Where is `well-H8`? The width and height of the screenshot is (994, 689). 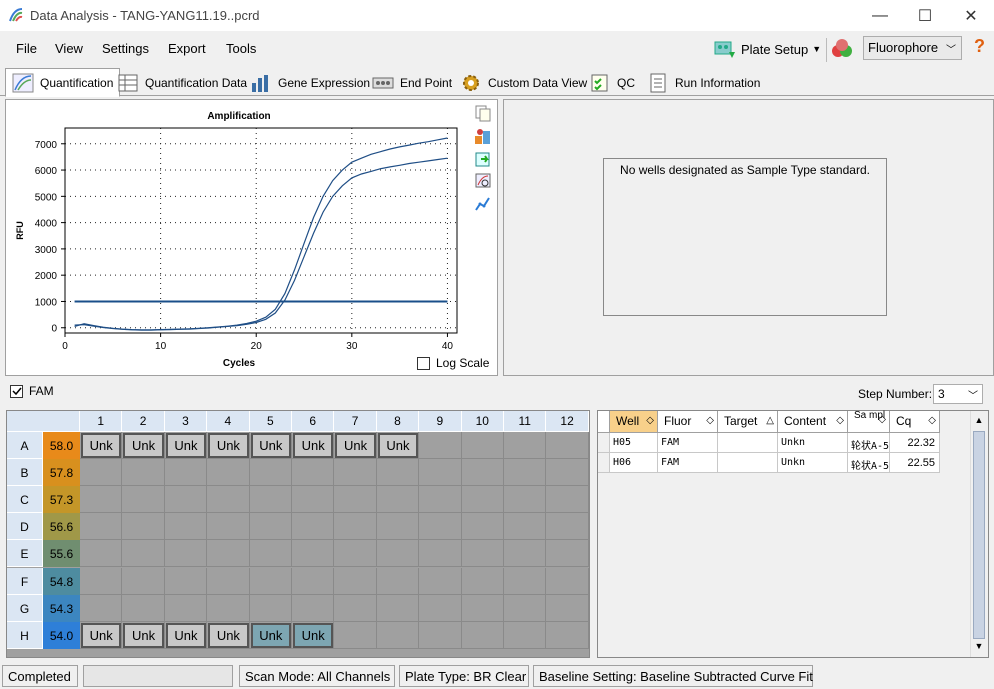
well-H8 is located at coordinates (398, 635).